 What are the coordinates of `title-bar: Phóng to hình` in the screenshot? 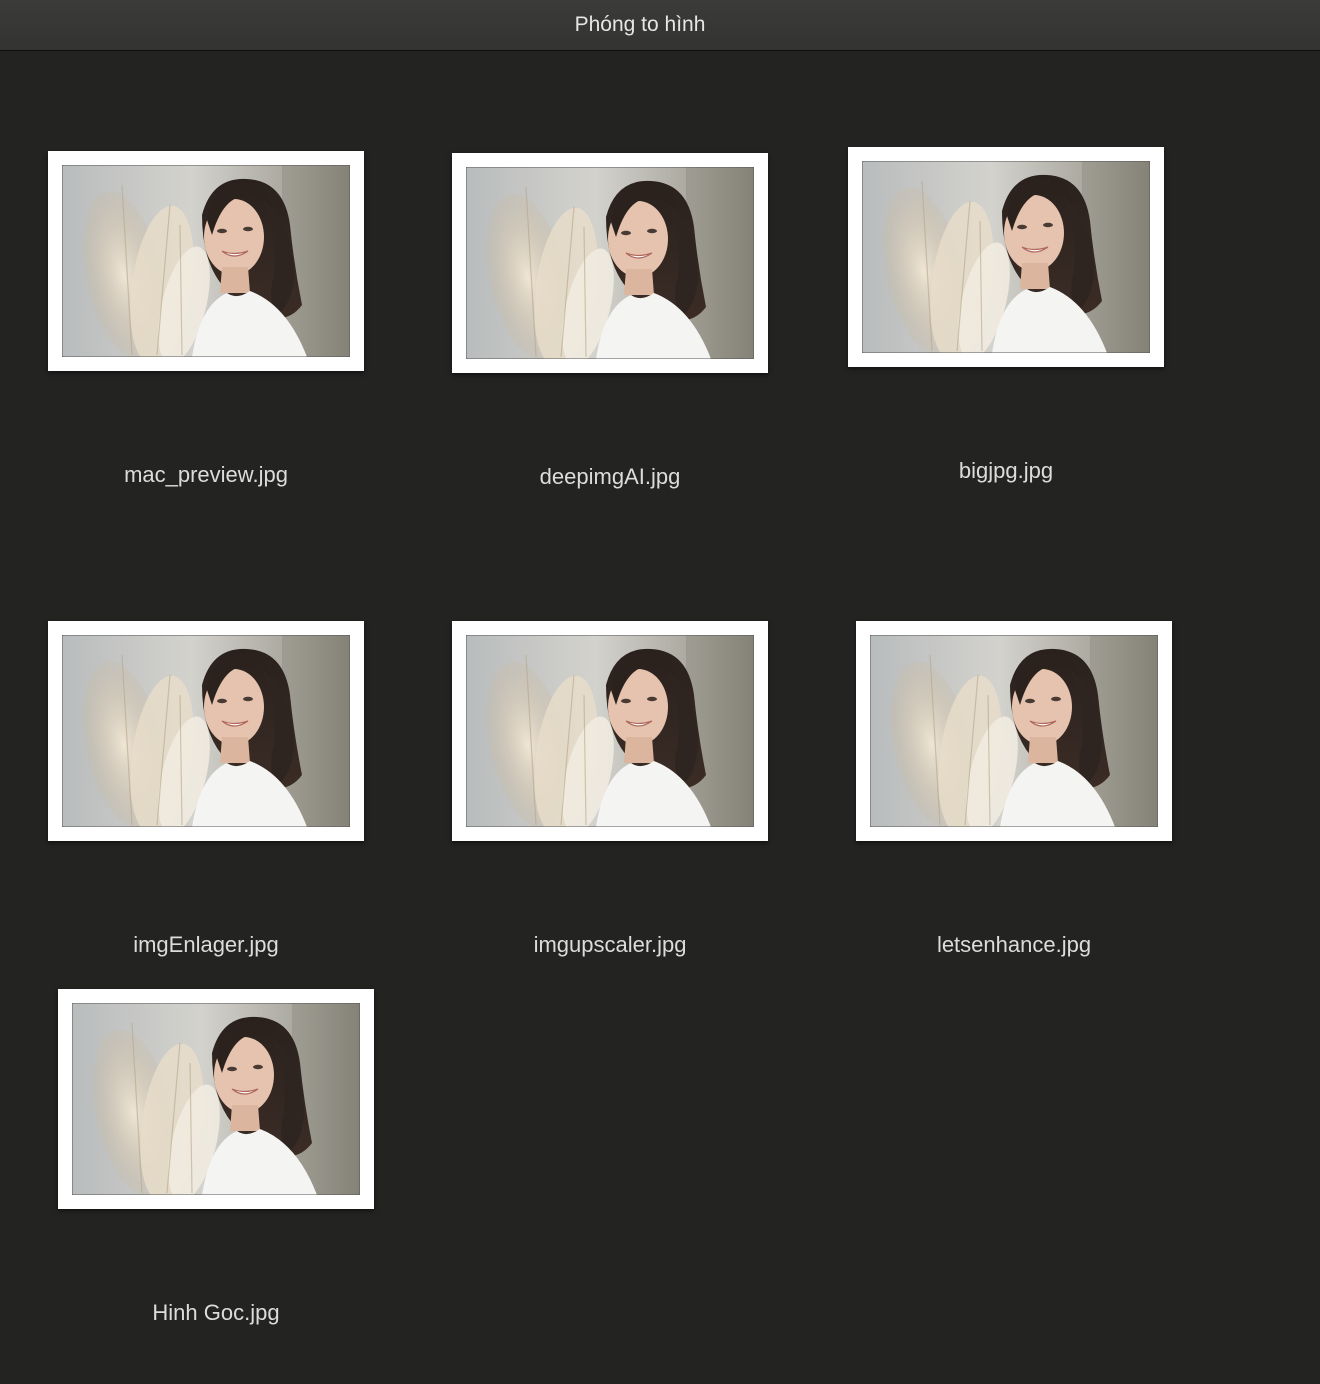 It's located at (660, 25).